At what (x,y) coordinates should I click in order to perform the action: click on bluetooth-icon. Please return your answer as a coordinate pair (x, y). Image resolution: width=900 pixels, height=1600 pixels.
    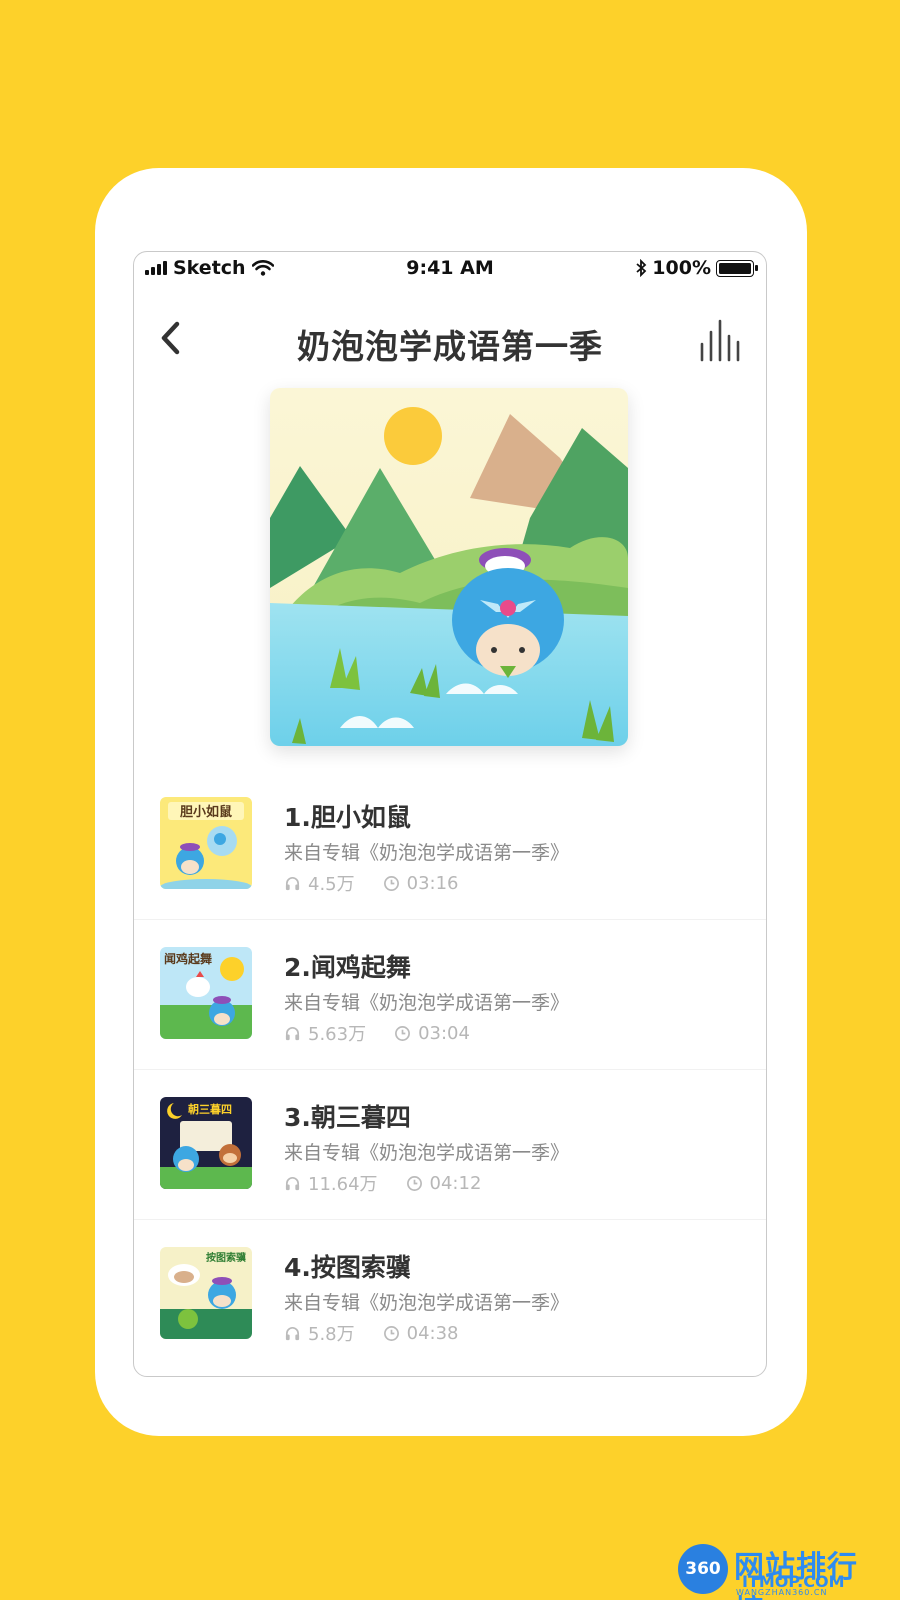
    Looking at the image, I should click on (641, 268).